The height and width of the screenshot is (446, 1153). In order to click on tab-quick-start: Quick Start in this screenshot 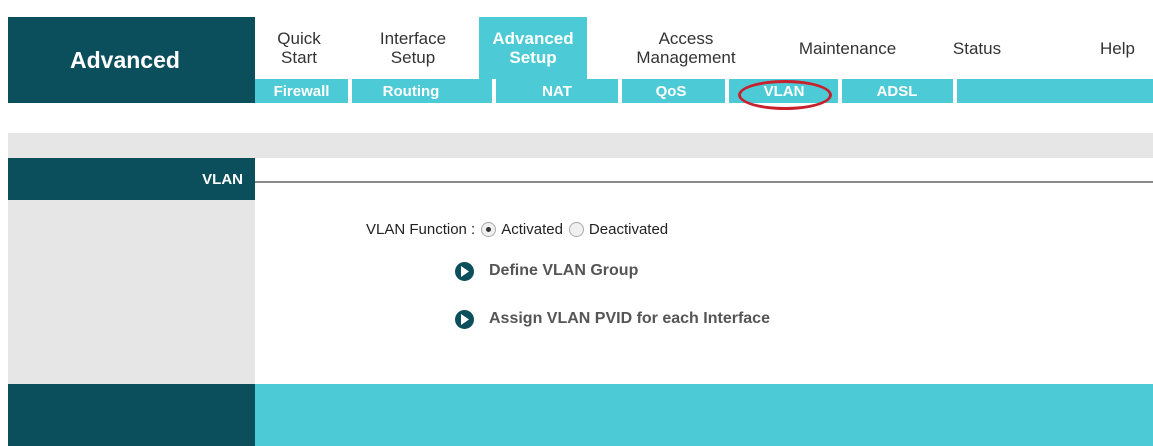, I will do `click(299, 48)`.